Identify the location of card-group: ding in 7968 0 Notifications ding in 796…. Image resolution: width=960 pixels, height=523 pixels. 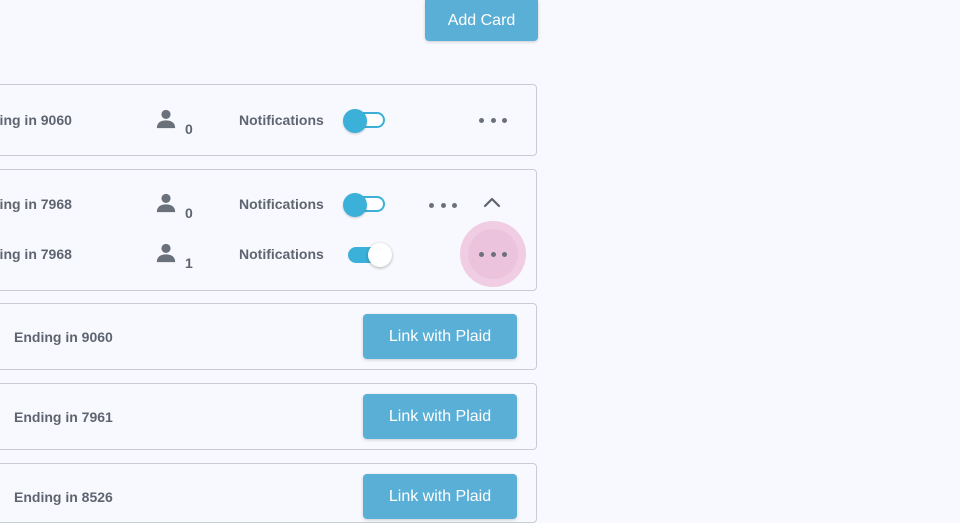
(268, 230).